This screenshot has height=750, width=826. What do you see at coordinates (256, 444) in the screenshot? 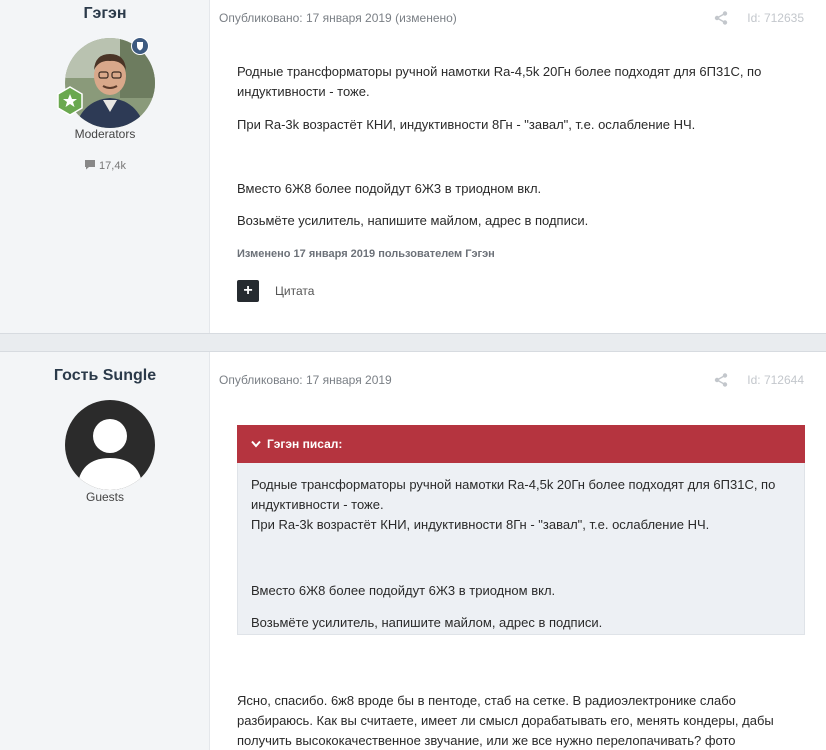
I see `chevron-down-icon` at bounding box center [256, 444].